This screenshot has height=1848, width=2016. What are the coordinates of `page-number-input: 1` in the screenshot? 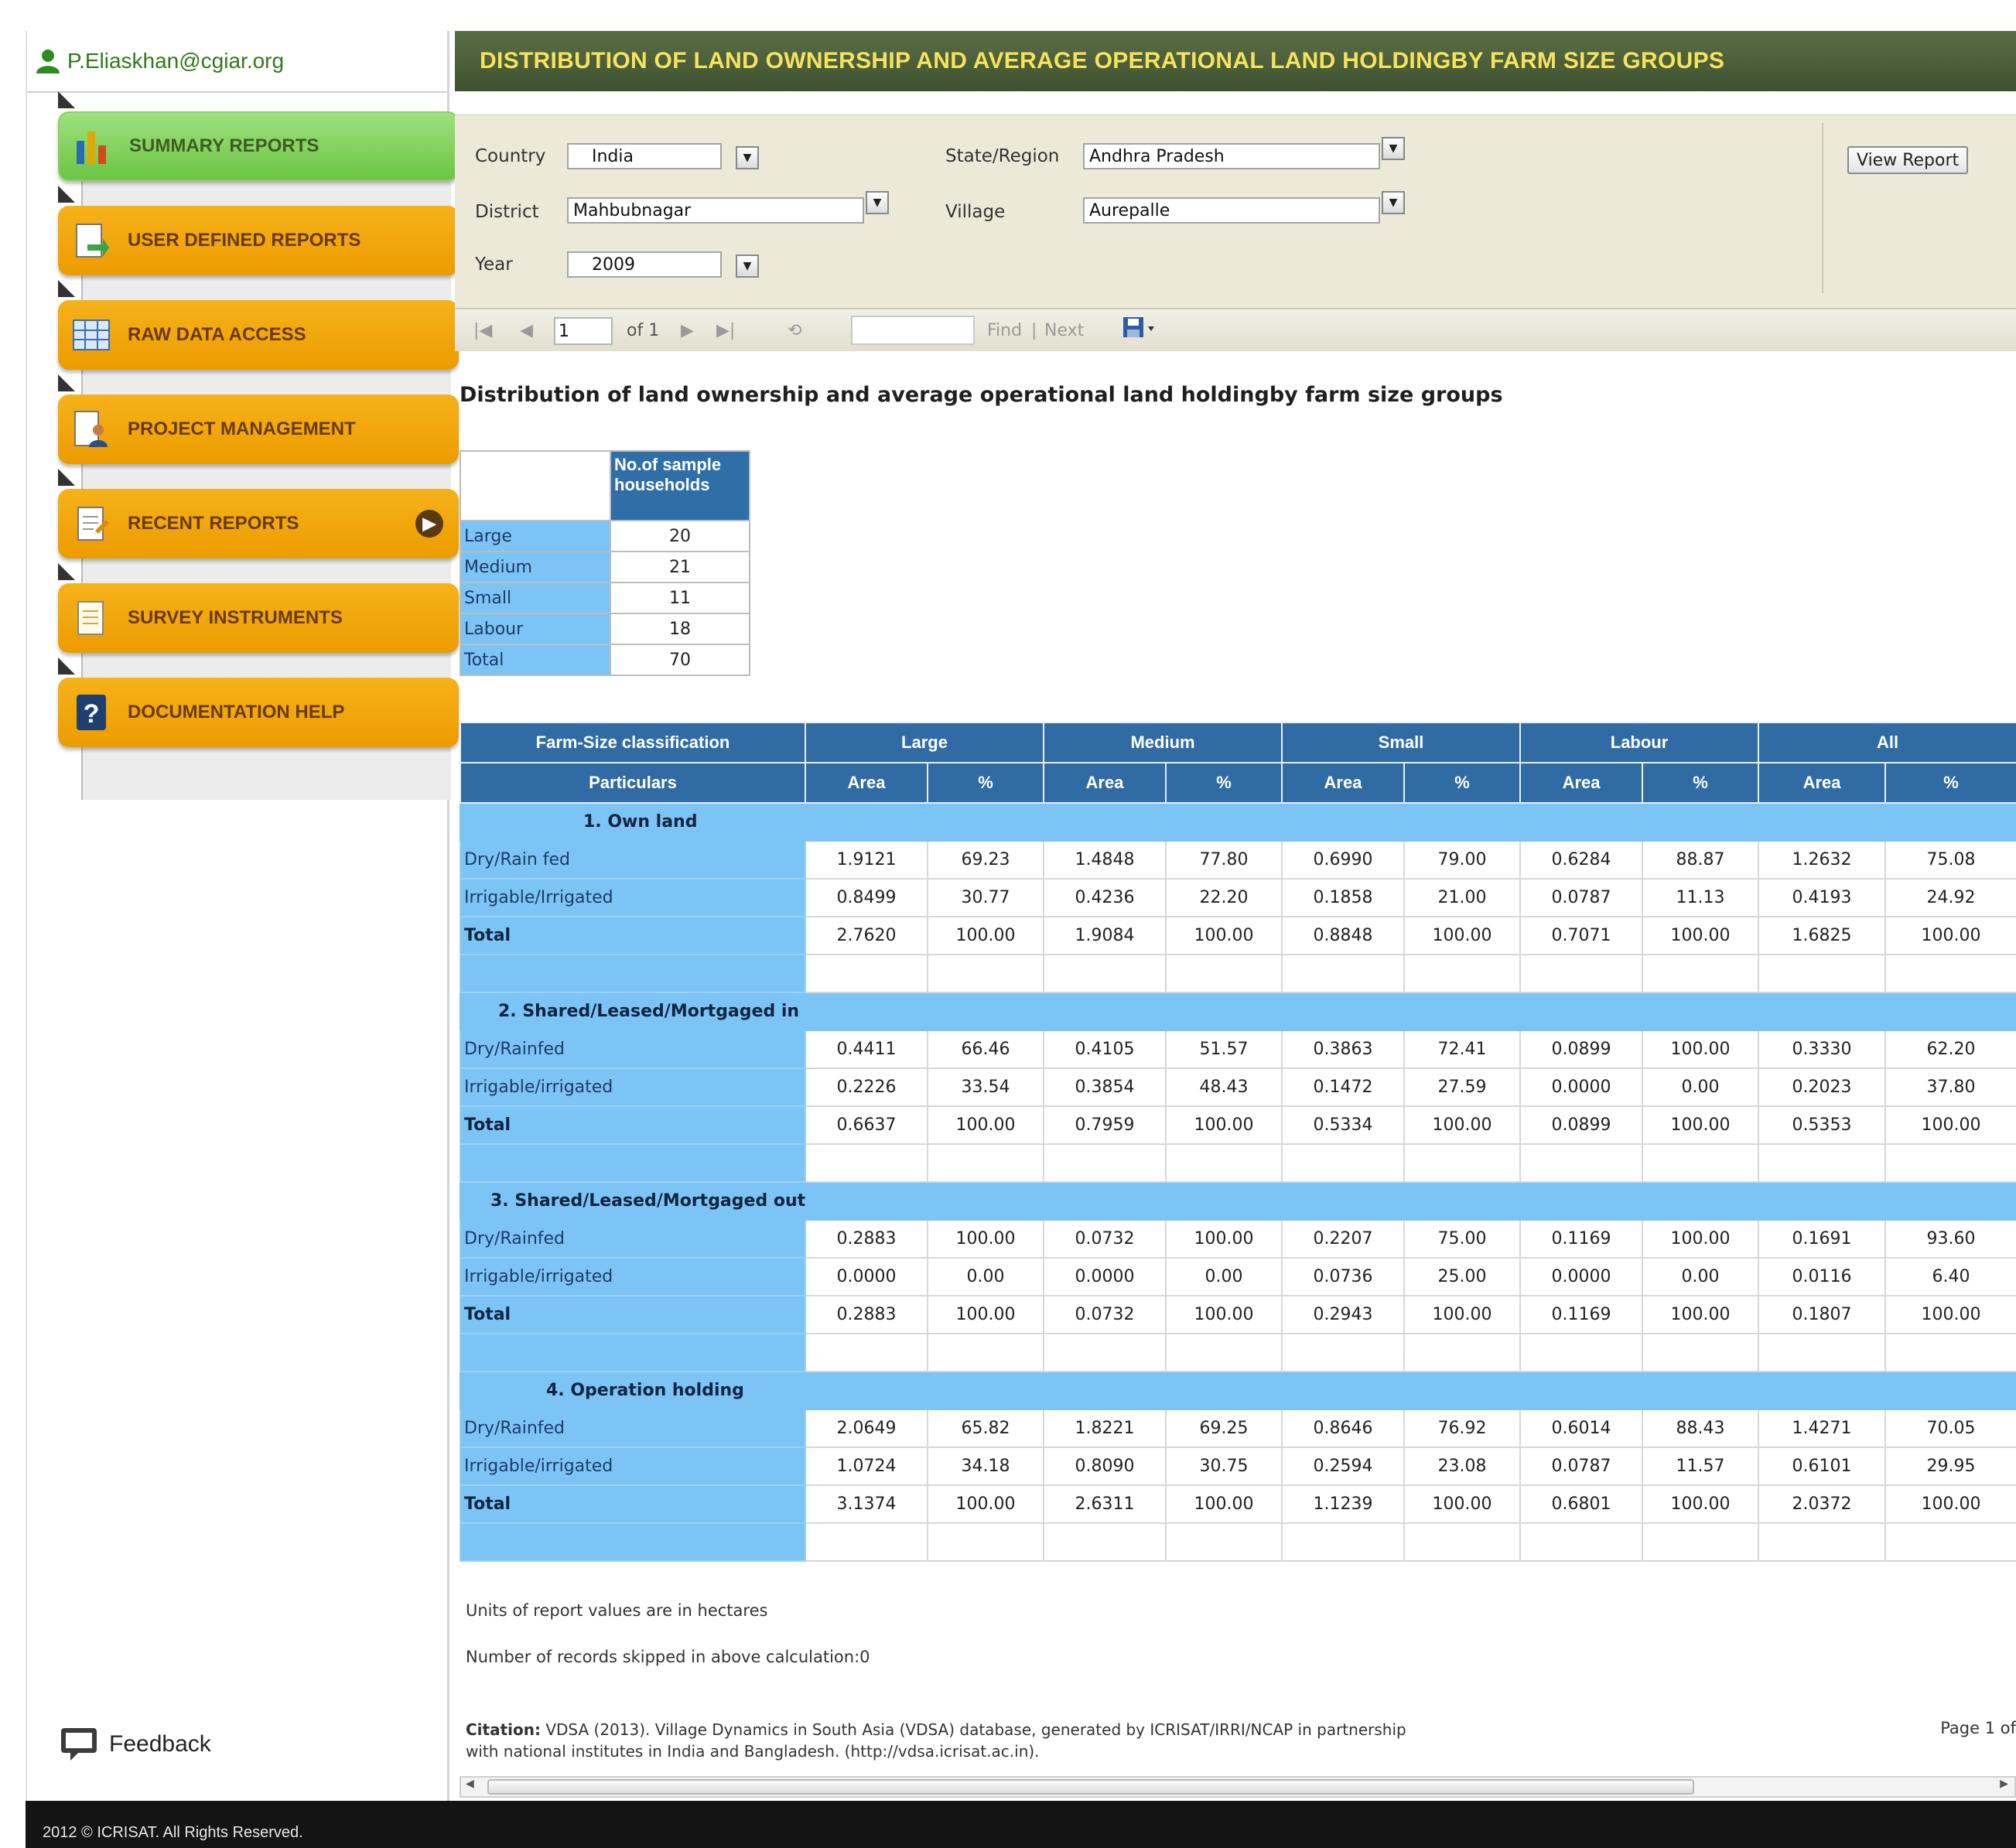 It's located at (583, 331).